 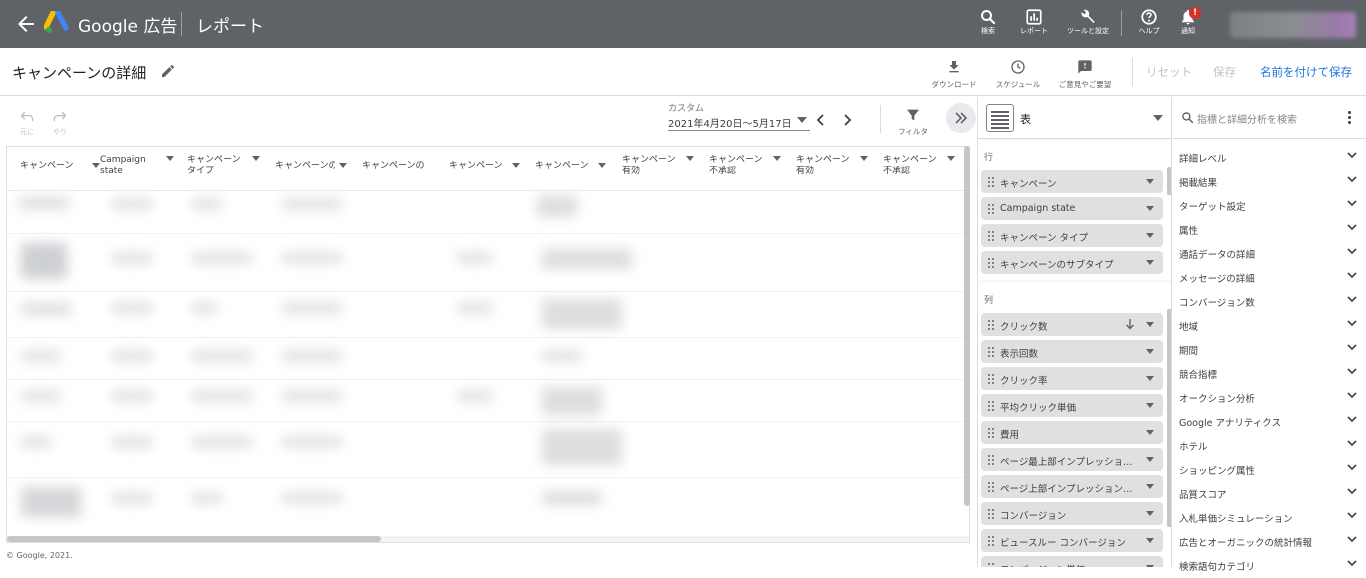 I want to click on vertical-scrollbar, so click(x=967, y=326).